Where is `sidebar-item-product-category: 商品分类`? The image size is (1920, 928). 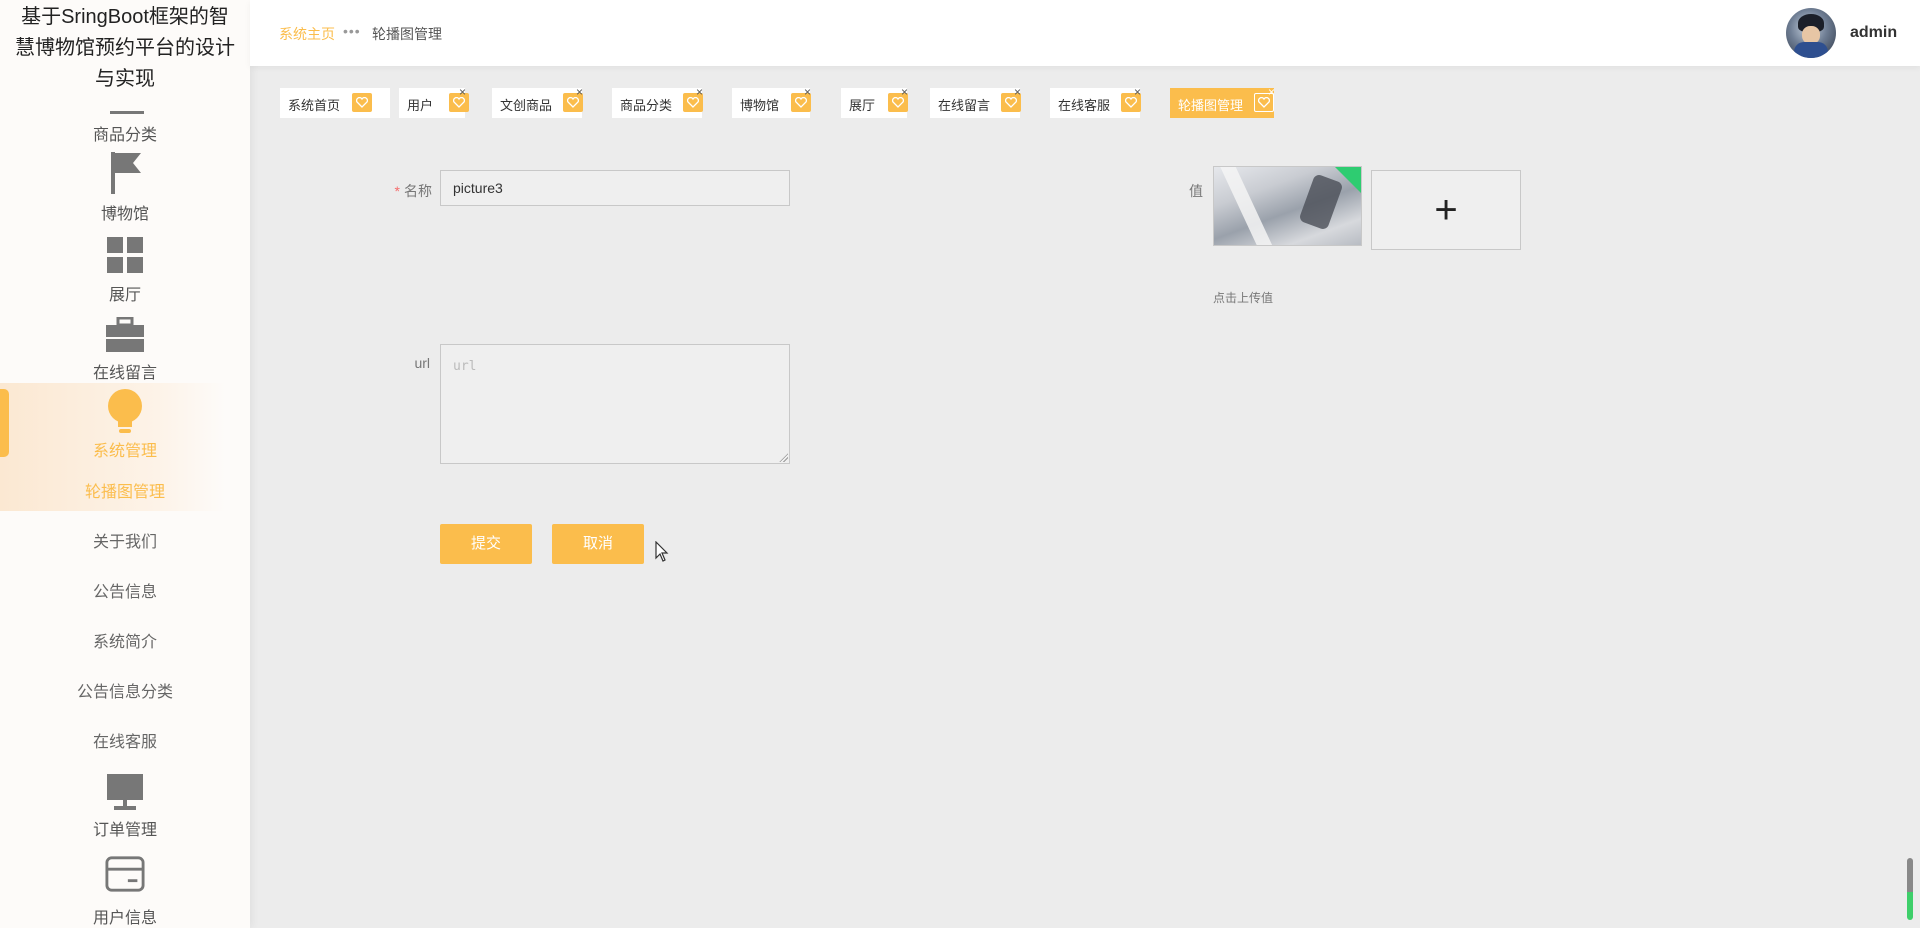
sidebar-item-product-category: 商品分类 is located at coordinates (125, 125).